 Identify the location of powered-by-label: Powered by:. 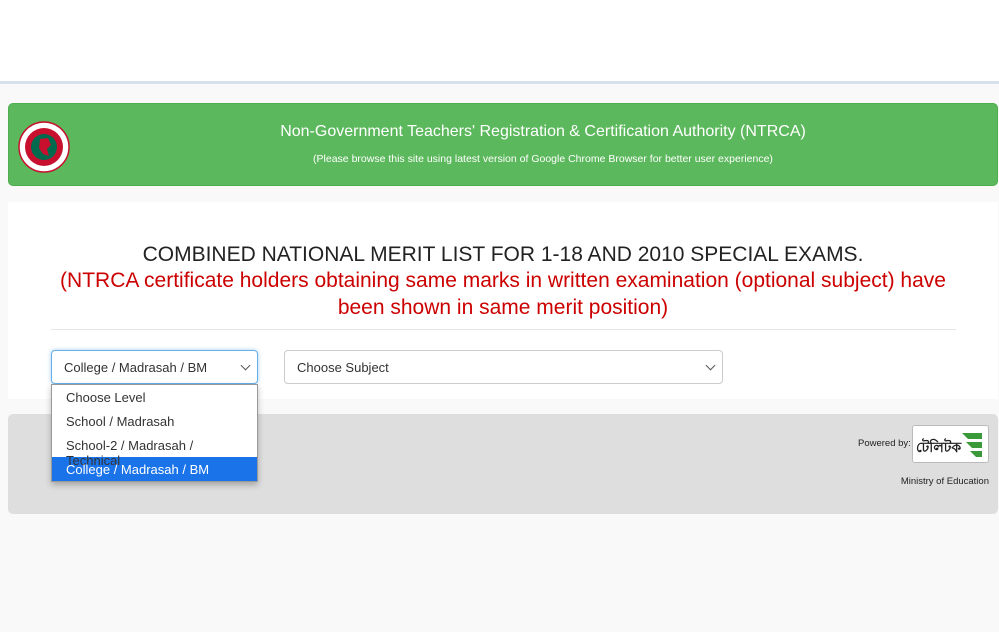
(884, 443).